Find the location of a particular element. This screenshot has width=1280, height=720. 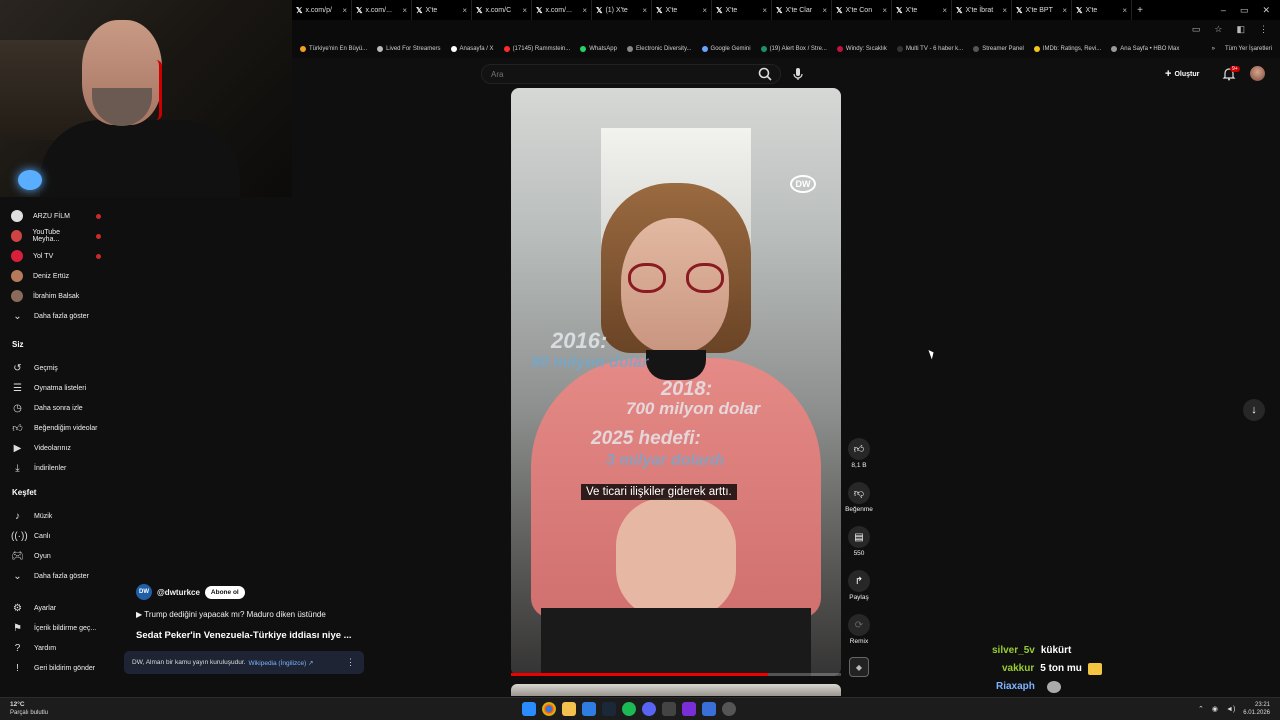

calculator-icon is located at coordinates (669, 709).